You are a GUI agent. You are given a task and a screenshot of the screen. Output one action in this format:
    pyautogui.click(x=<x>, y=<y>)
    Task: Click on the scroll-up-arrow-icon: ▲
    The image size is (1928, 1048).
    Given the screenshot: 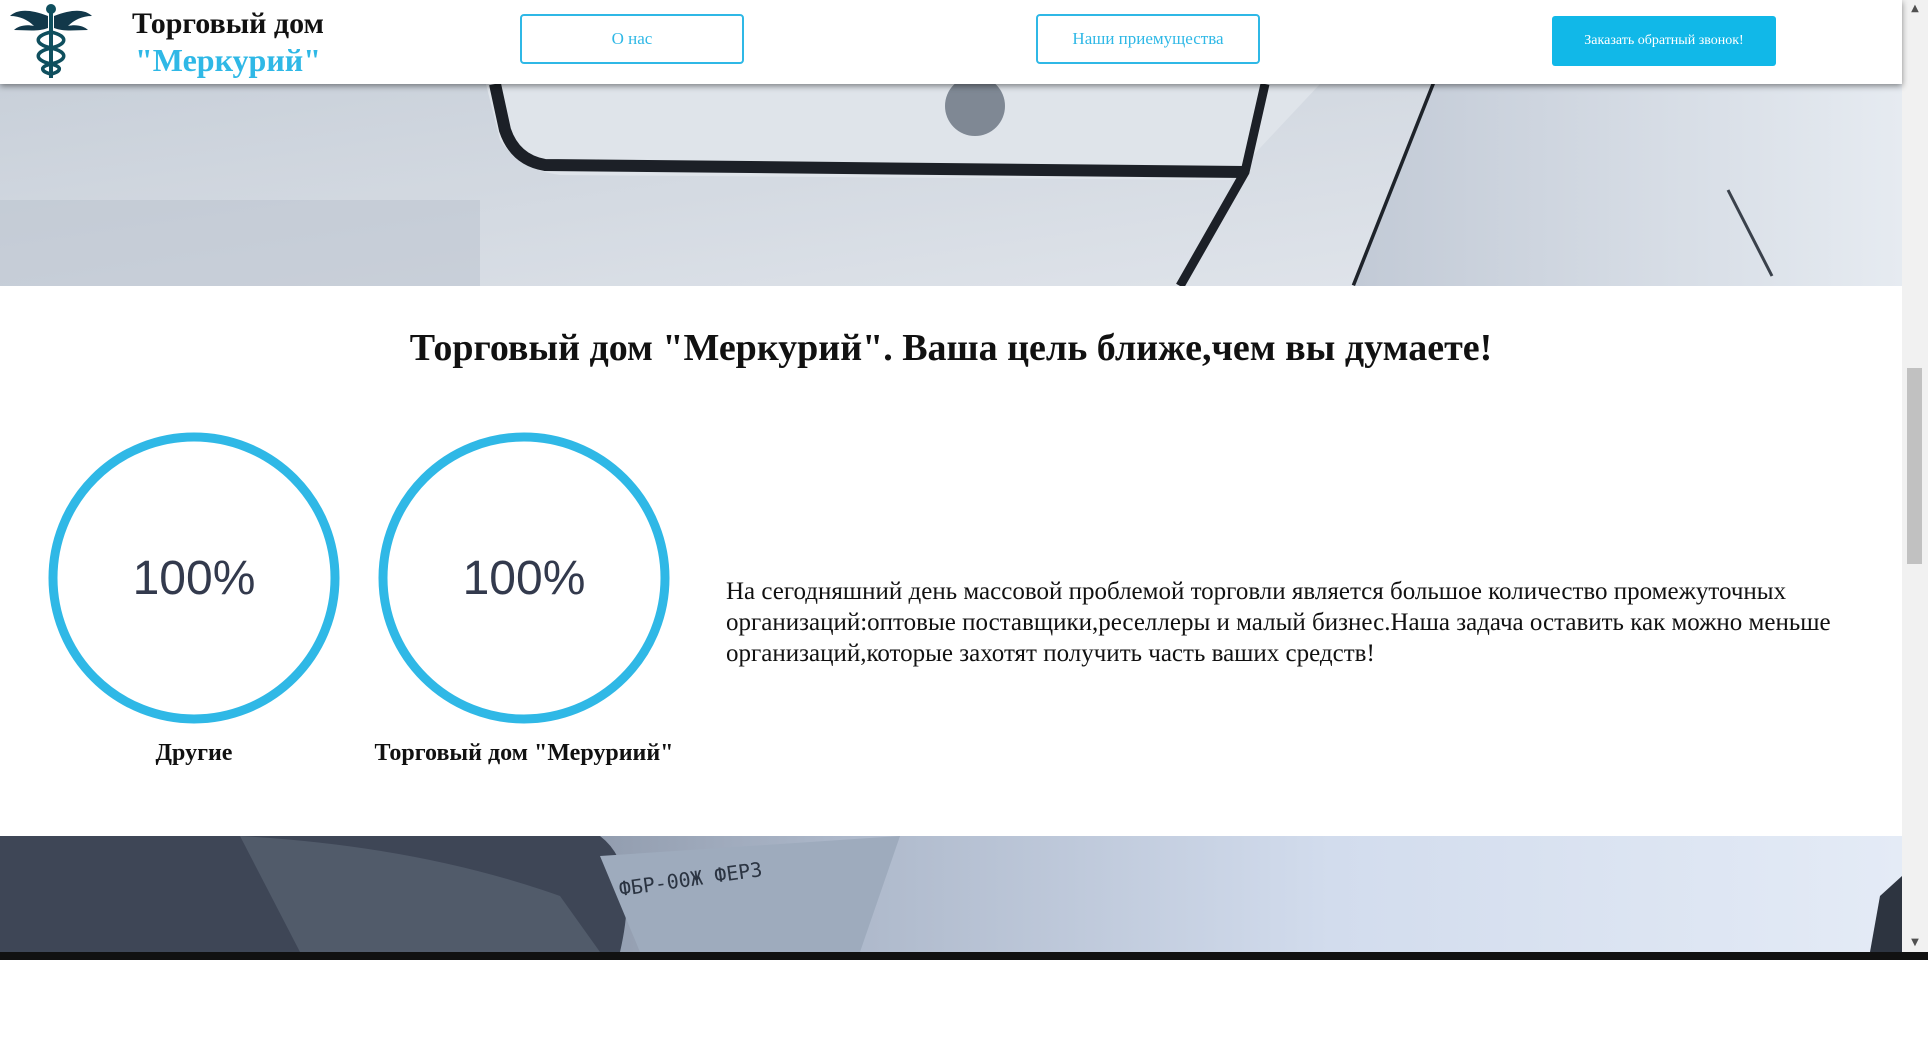 What is the action you would take?
    pyautogui.click(x=1915, y=9)
    